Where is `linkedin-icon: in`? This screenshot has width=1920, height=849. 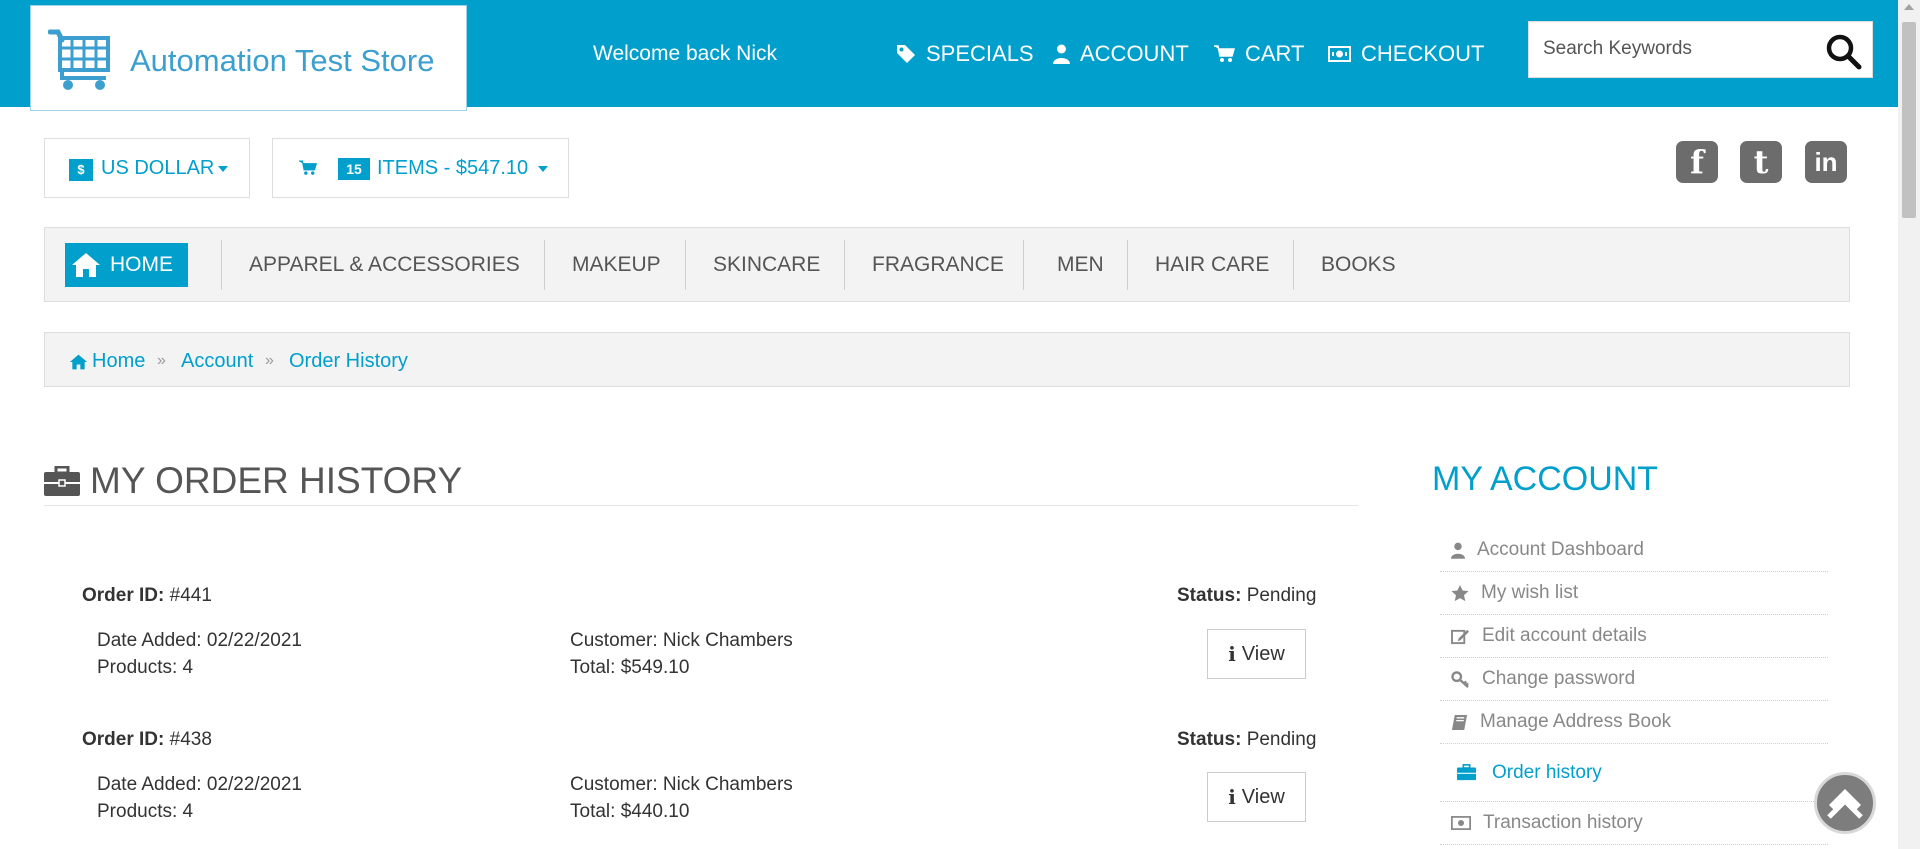
linkedin-icon: in is located at coordinates (1826, 162).